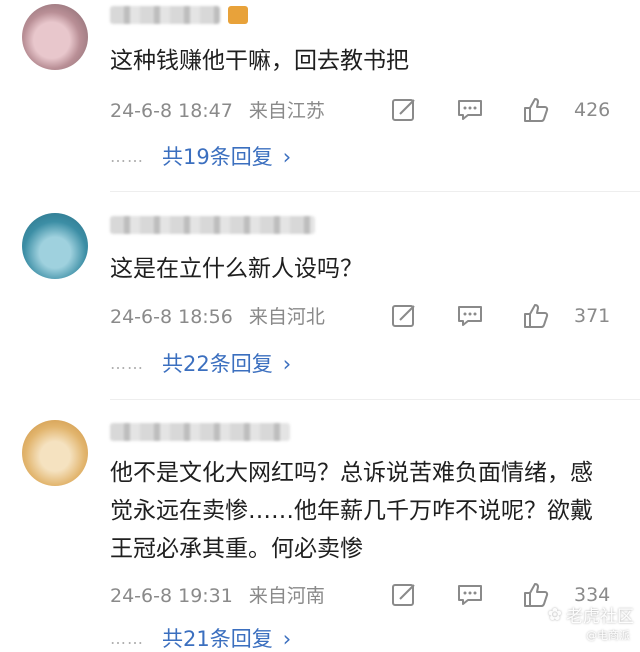 Image resolution: width=640 pixels, height=652 pixels. I want to click on view-replies-link: …… 共21条回复 ›, so click(200, 639).